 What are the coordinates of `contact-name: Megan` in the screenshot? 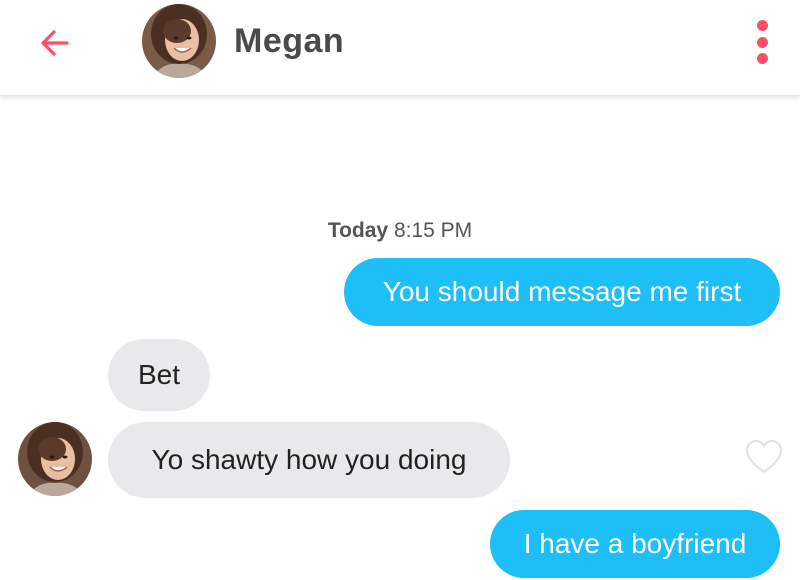 It's located at (289, 41).